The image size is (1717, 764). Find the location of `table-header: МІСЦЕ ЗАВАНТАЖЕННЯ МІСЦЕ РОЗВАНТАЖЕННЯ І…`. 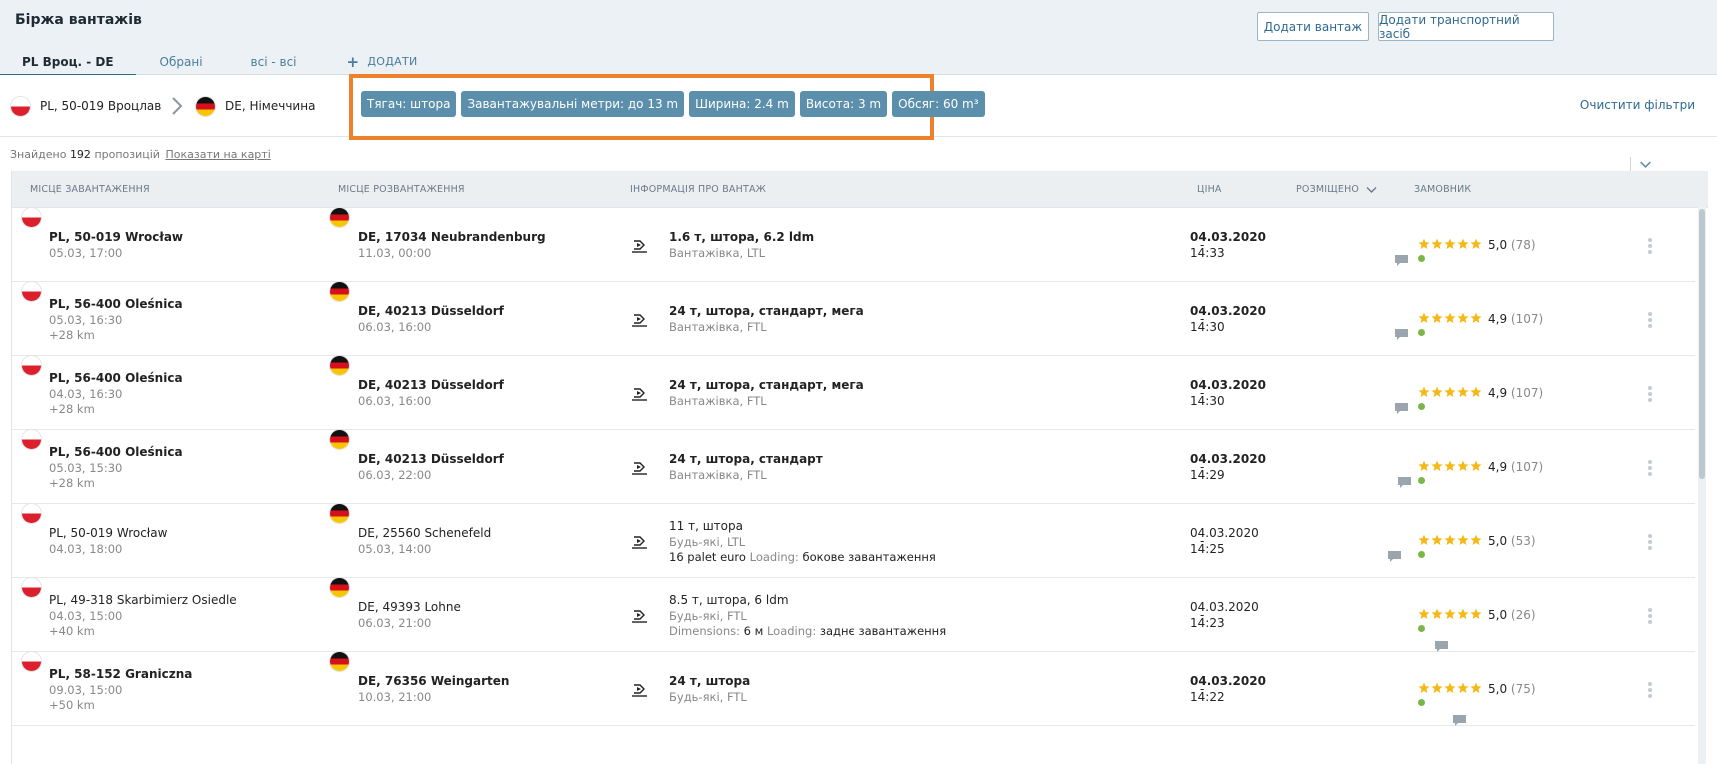

table-header: МІСЦЕ ЗАВАНТАЖЕННЯ МІСЦЕ РОЗВАНТАЖЕННЯ І… is located at coordinates (860, 189).